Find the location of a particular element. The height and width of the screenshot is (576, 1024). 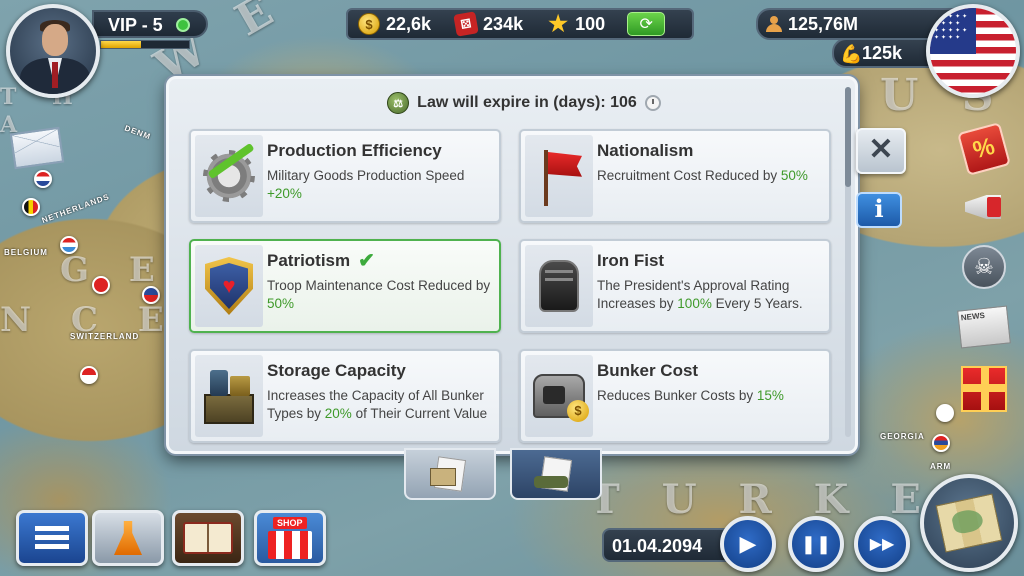

folded-map-icon is located at coordinates (969, 523).